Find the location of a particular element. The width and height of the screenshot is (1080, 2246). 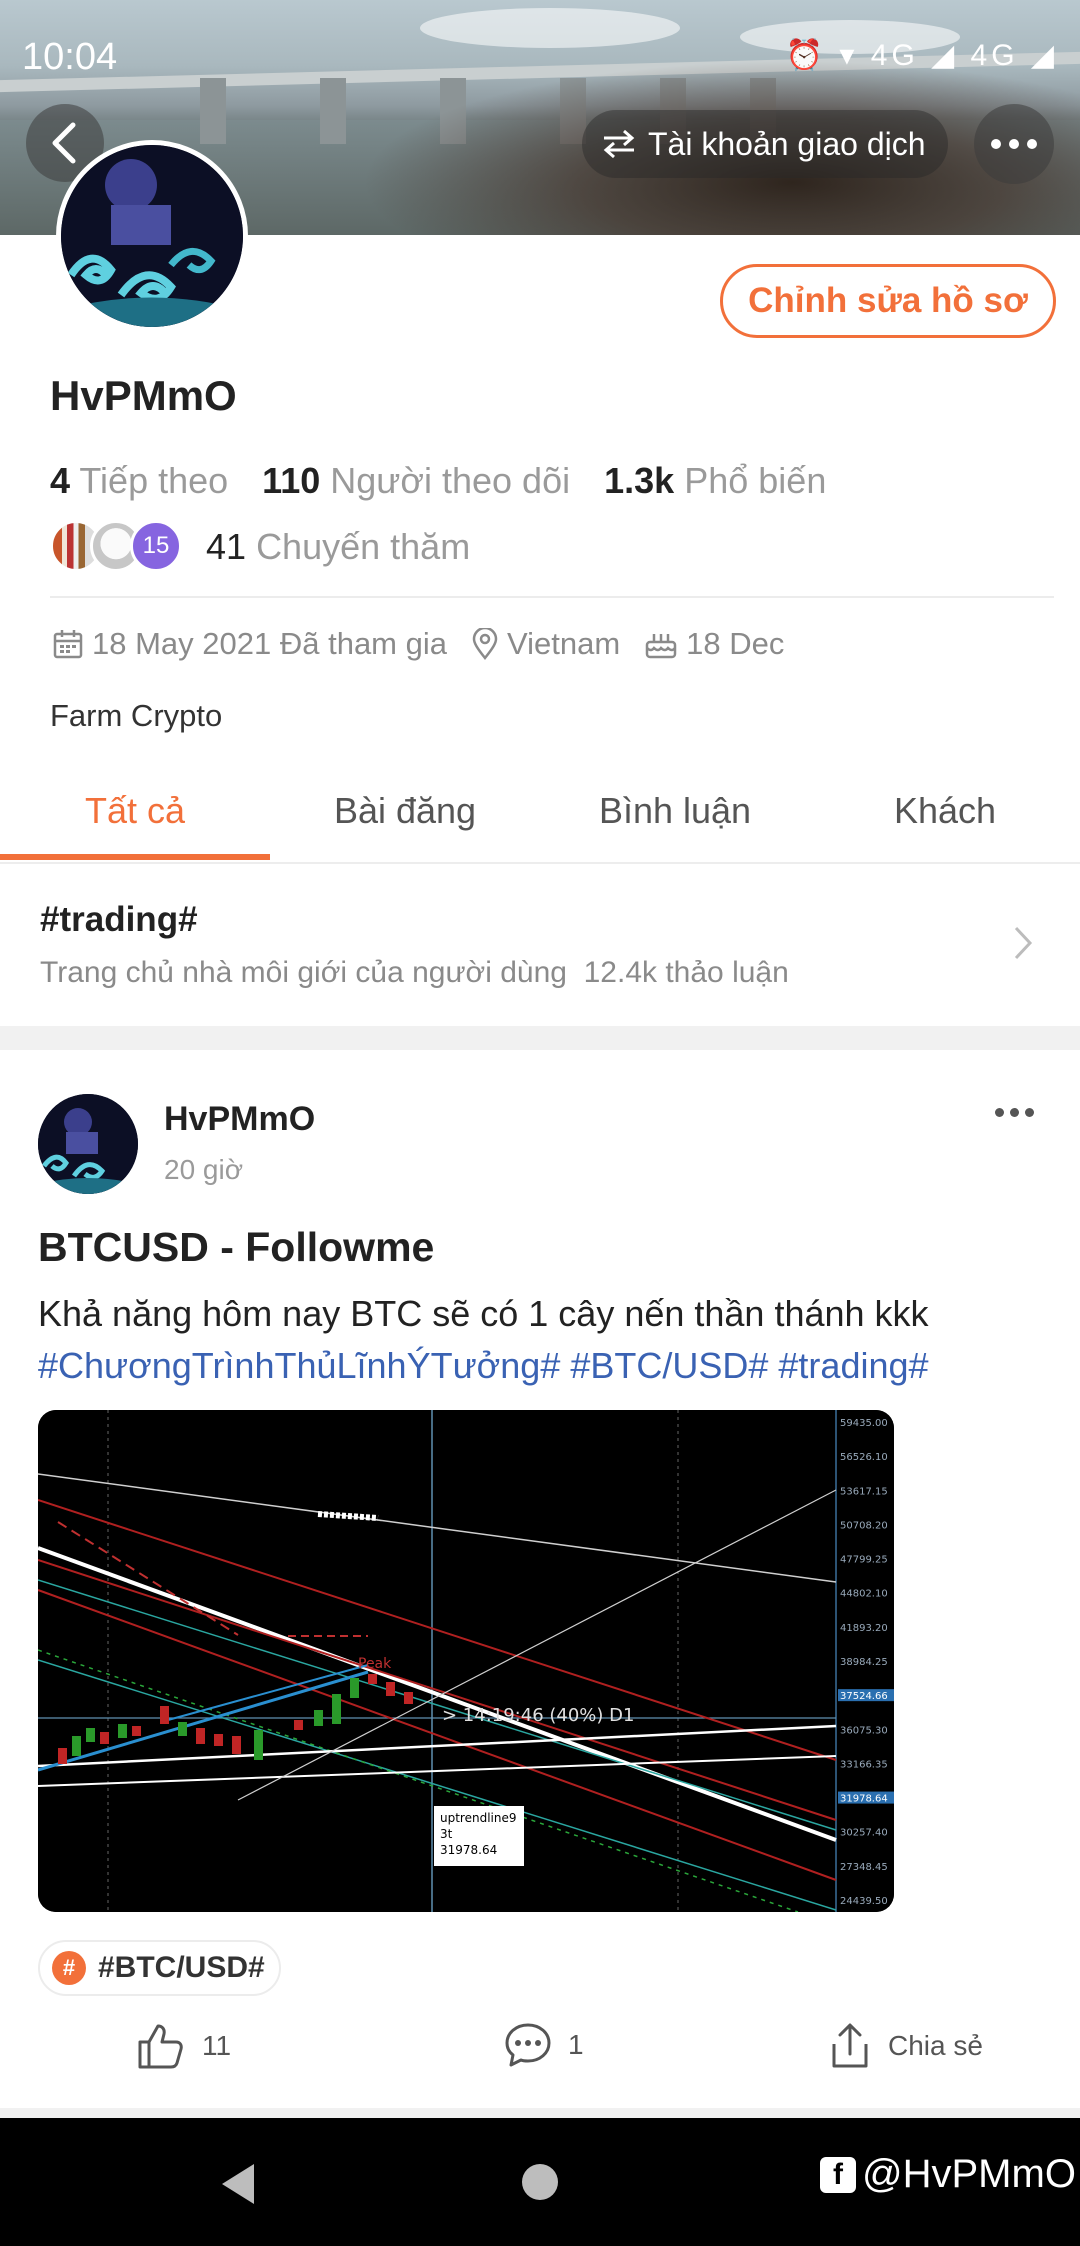

like-count: 11 is located at coordinates (217, 2045).